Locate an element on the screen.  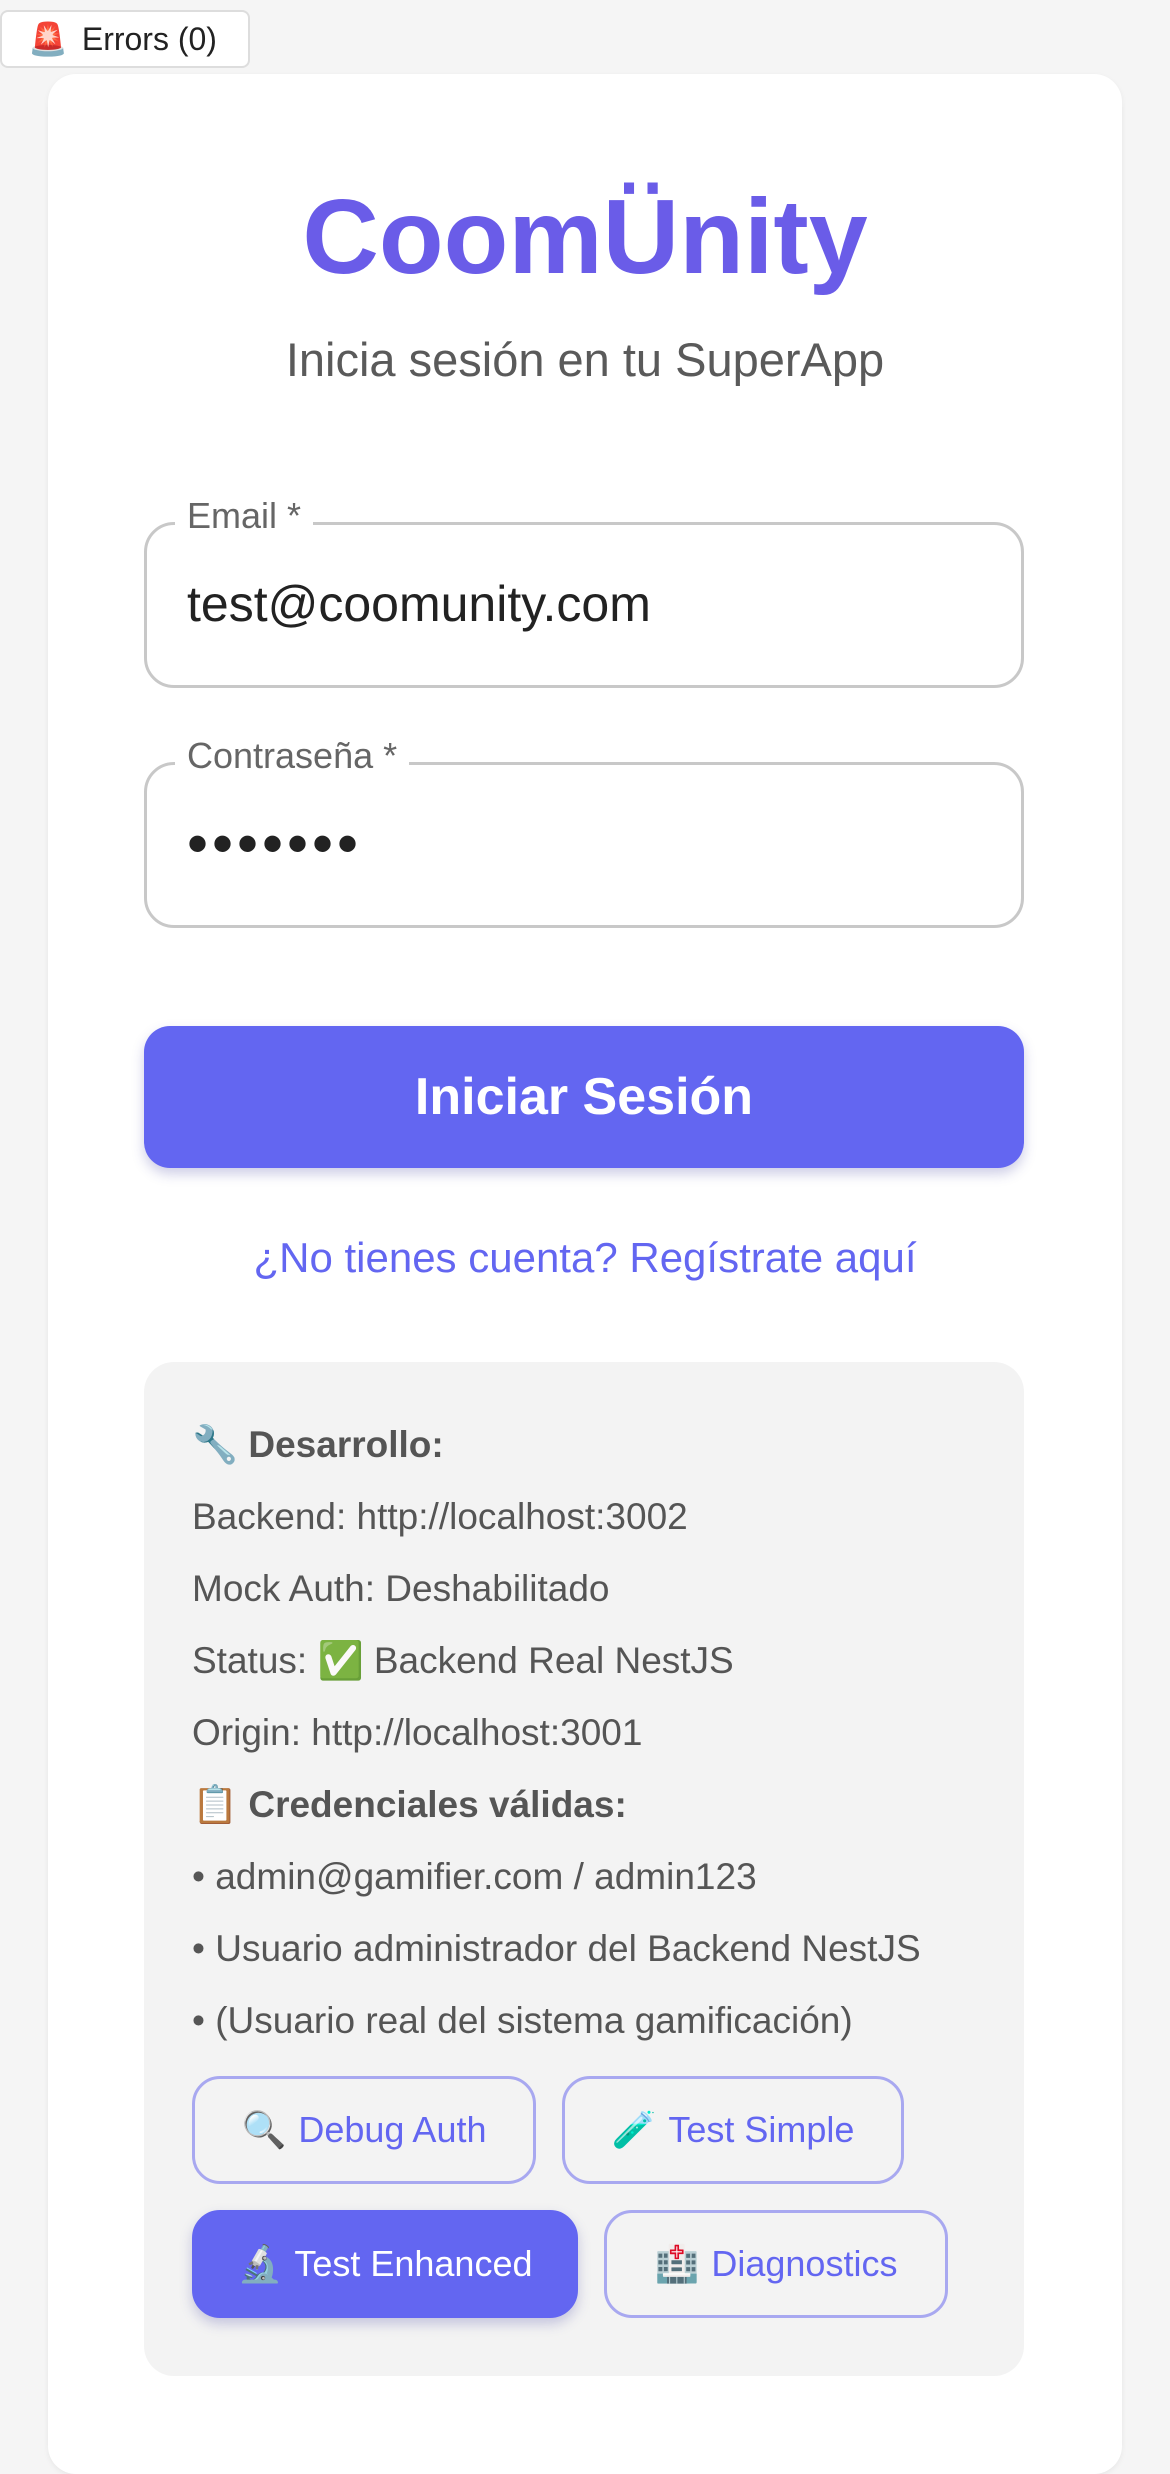
email-field: Email * test@coomunity.com is located at coordinates (584, 591).